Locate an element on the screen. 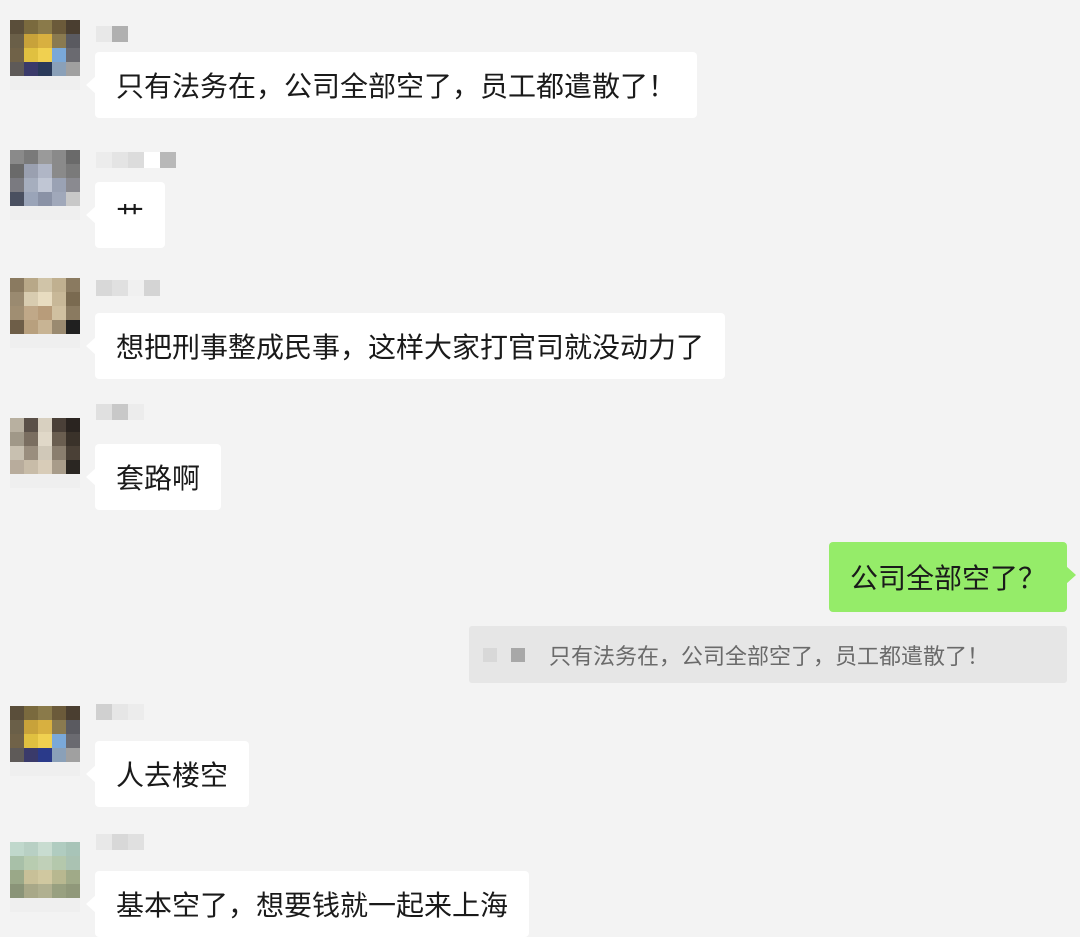 This screenshot has height=937, width=1080. message-bubble: 套路啊 is located at coordinates (153, 477).